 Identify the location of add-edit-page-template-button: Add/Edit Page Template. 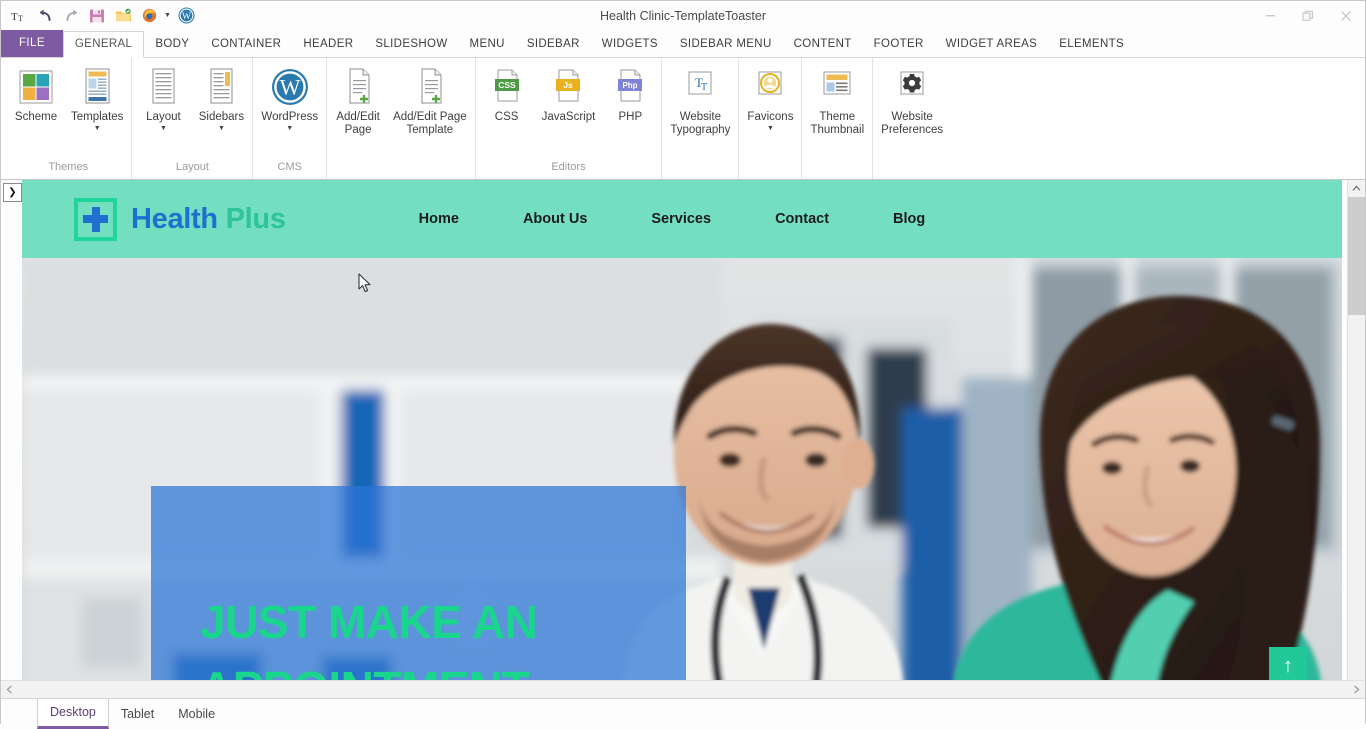
(430, 100).